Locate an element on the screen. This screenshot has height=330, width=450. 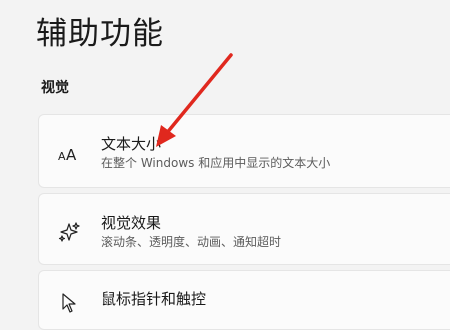
visual-effects-label: 视觉效果 is located at coordinates (131, 223).